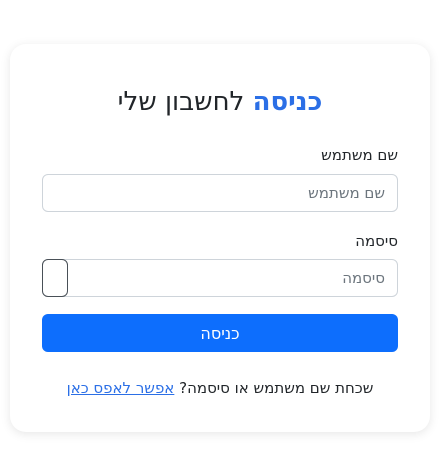 The image size is (445, 453). Describe the element at coordinates (121, 388) in the screenshot. I see `reset-link: אפשר לאפס כאן` at that location.